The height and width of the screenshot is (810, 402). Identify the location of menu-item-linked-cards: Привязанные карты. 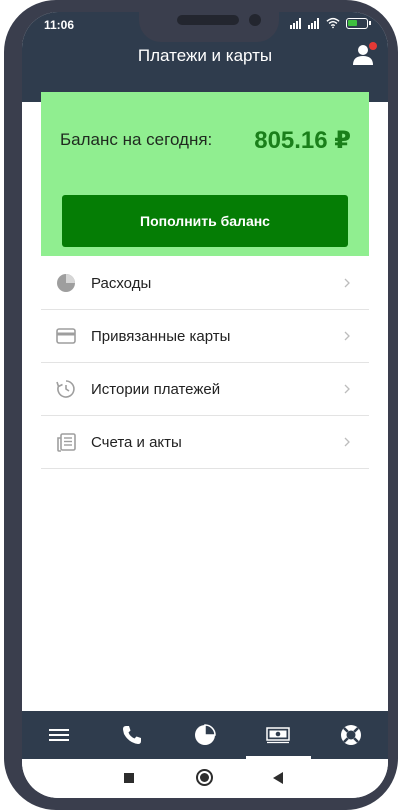
(205, 336).